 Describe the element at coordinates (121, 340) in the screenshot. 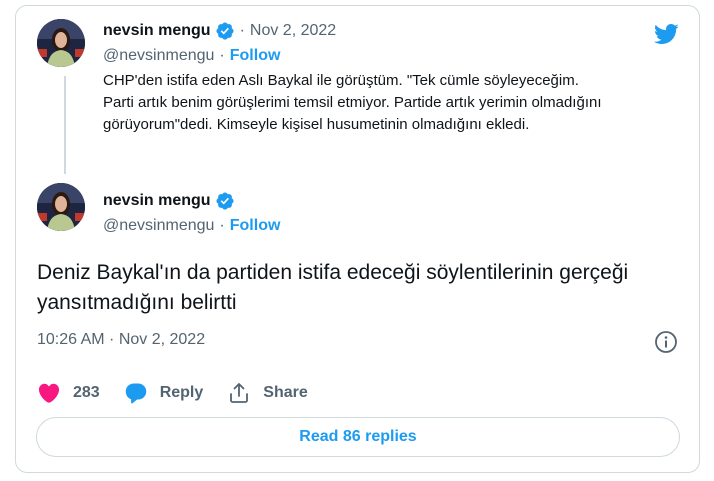

I see `tweet-timestamp: 10:26 AM · Nov 2, 2022` at that location.